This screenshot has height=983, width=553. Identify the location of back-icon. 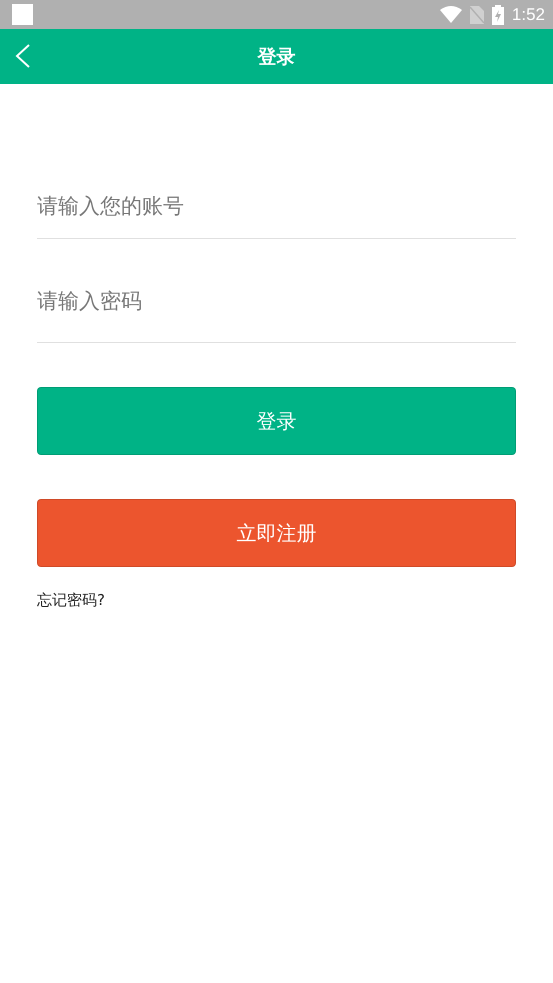
(23, 56).